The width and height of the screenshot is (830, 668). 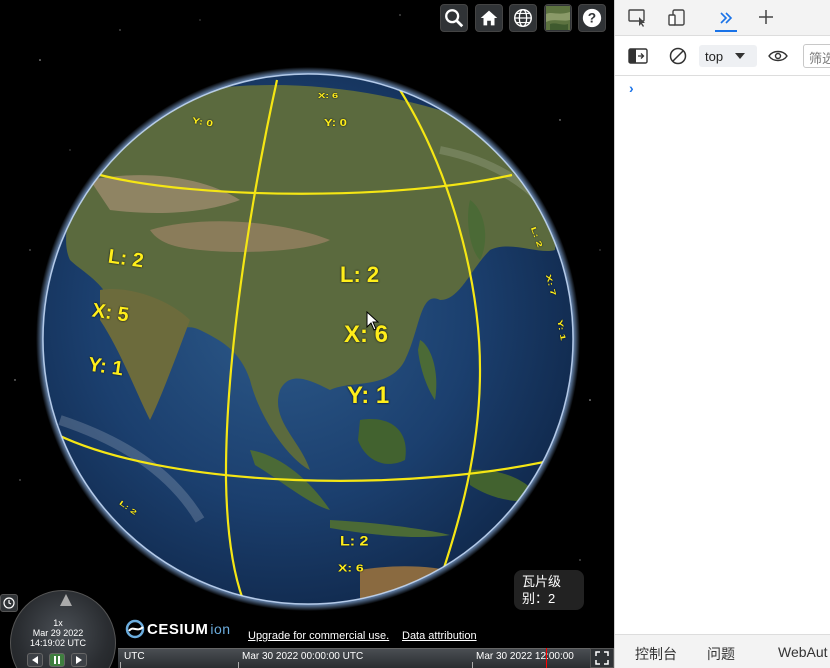 What do you see at coordinates (373, 321) in the screenshot?
I see `mouse-cursor-icon` at bounding box center [373, 321].